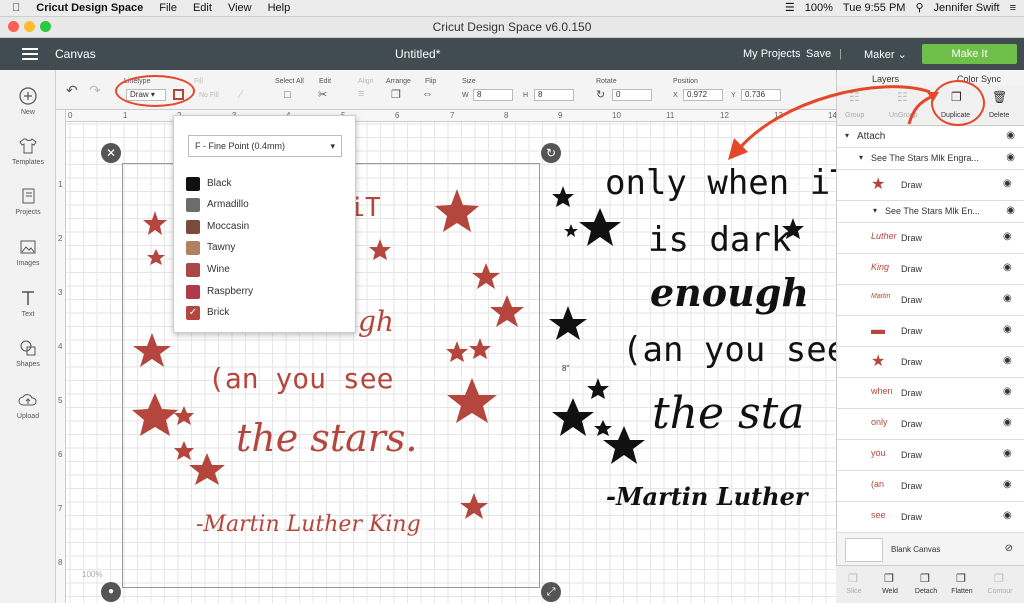 The height and width of the screenshot is (603, 1024). Describe the element at coordinates (719, 240) in the screenshot. I see `quote-right-line-2: is dark` at that location.